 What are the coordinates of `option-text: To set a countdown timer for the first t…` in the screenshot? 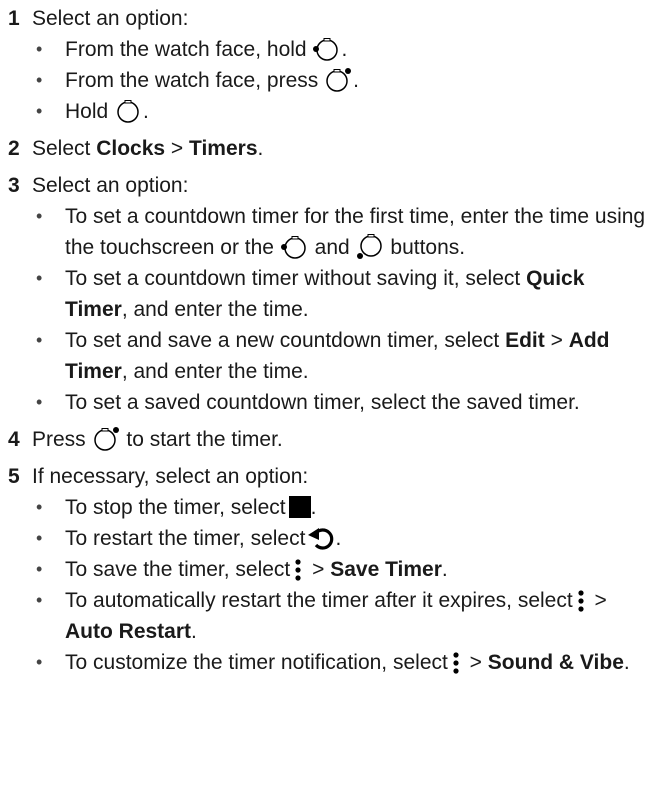 It's located at (355, 232).